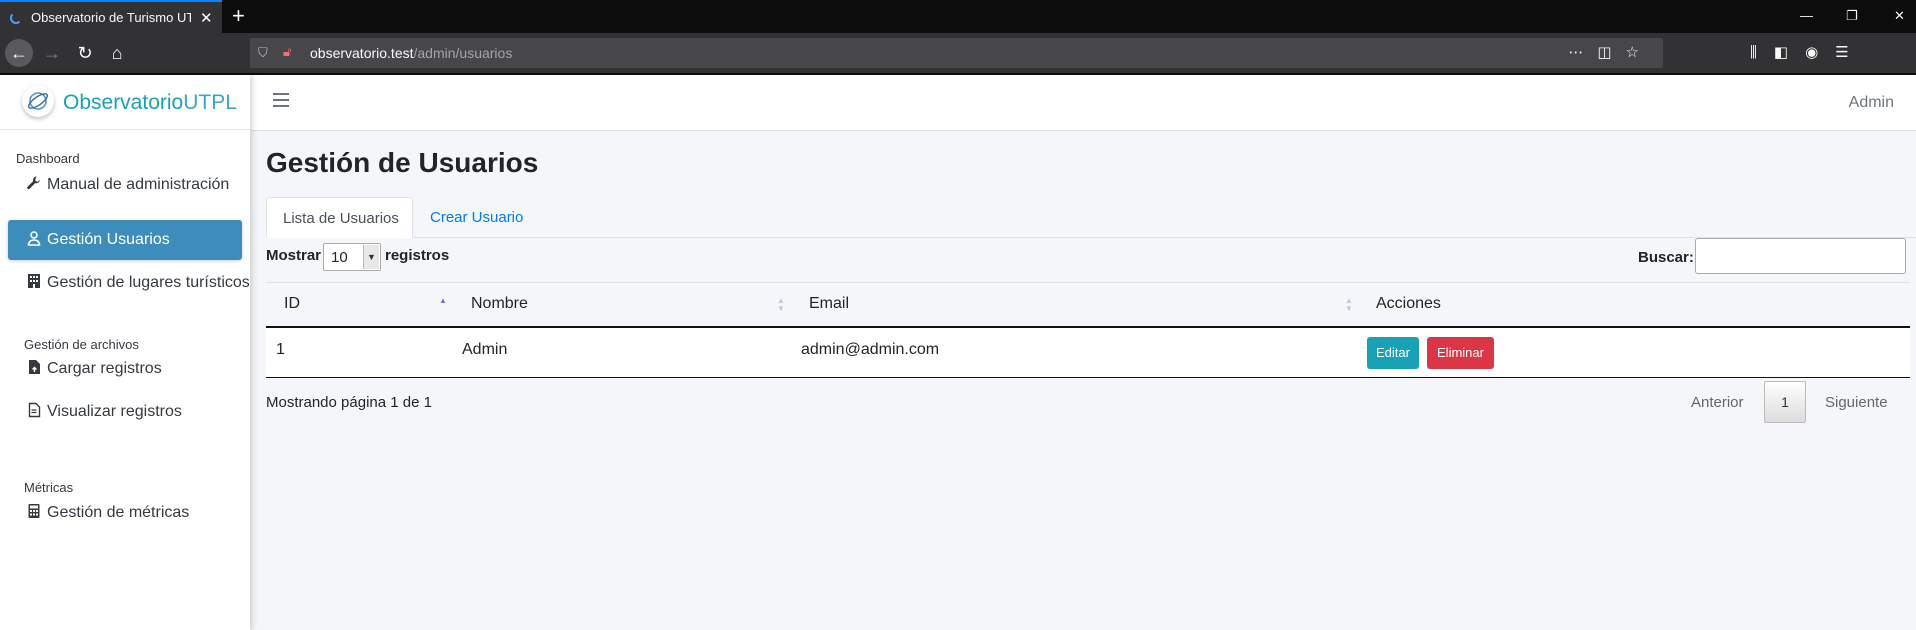 The height and width of the screenshot is (630, 1916). Describe the element at coordinates (1091, 217) in the screenshot. I see `content-tabs: Lista de Usuarios Crear Usuario` at that location.